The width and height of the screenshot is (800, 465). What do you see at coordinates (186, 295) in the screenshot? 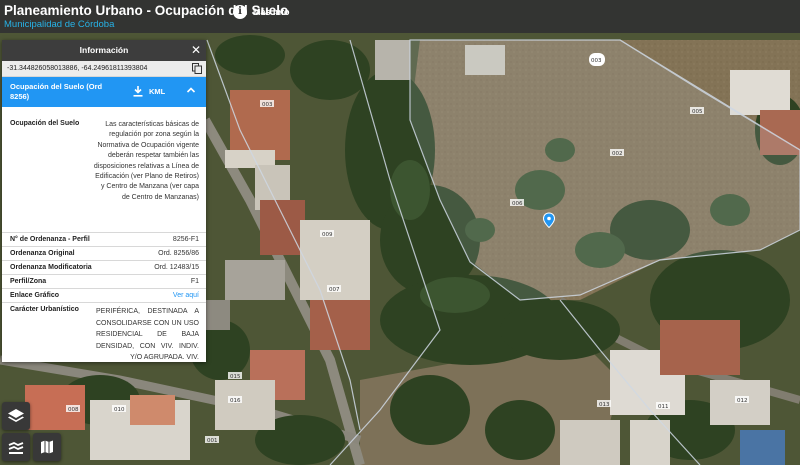
I see `ver-aqui-link: Ver aquí` at bounding box center [186, 295].